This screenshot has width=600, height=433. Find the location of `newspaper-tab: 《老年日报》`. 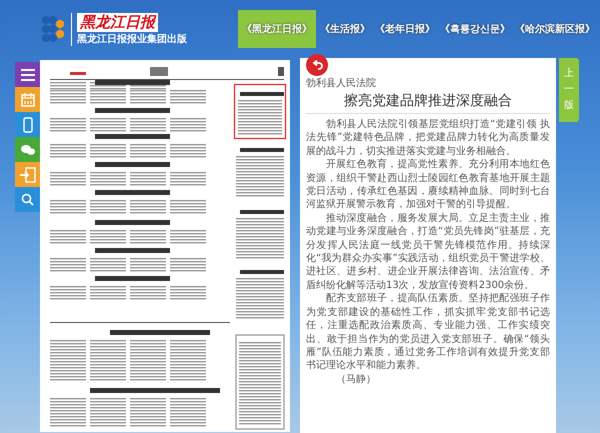

newspaper-tab: 《老年日报》 is located at coordinates (405, 29).